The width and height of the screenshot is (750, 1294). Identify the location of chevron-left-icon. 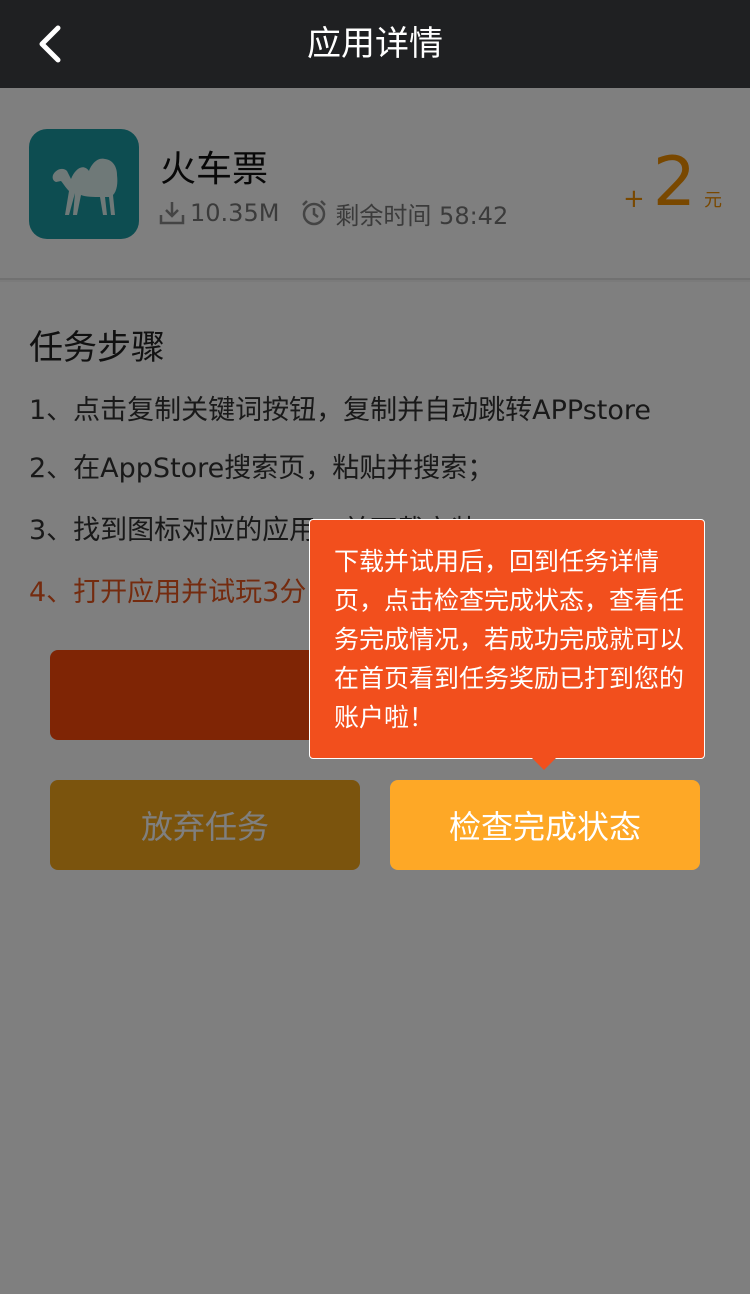
(50, 44).